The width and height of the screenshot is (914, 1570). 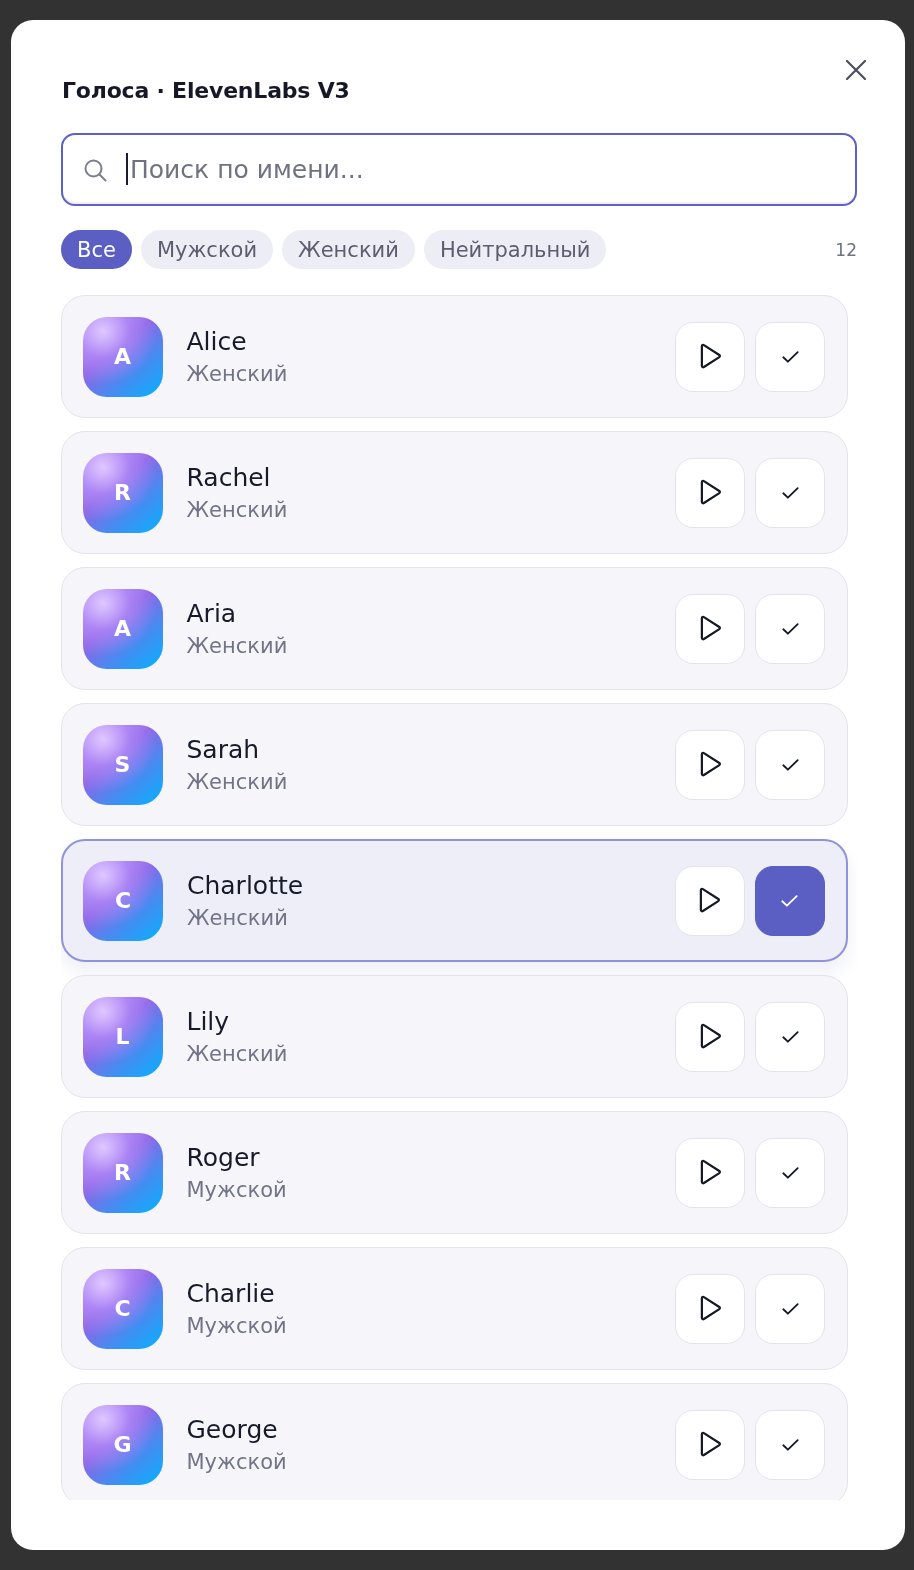 What do you see at coordinates (208, 1021) in the screenshot?
I see `voice-name: Lily` at bounding box center [208, 1021].